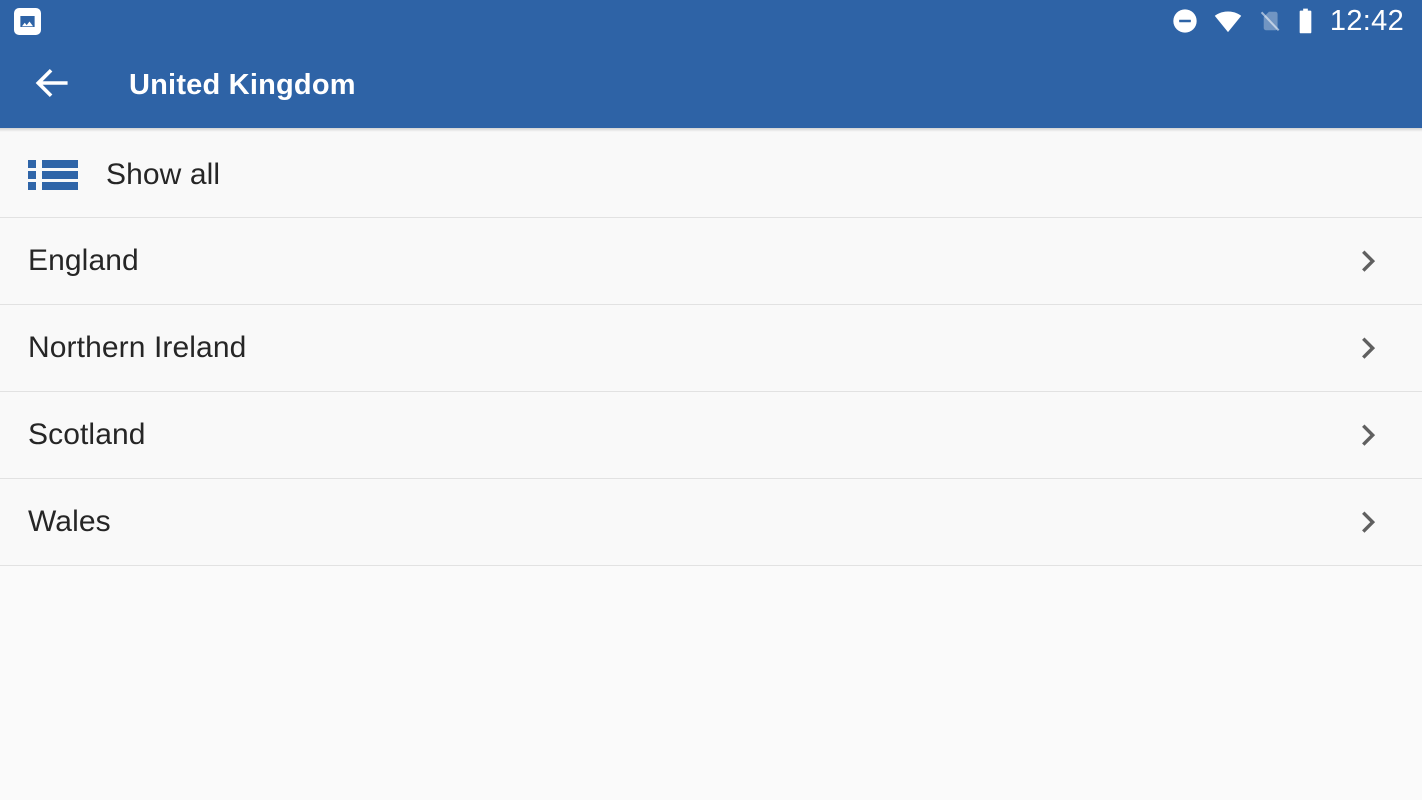  Describe the element at coordinates (83, 260) in the screenshot. I see `list-item-label: England` at that location.